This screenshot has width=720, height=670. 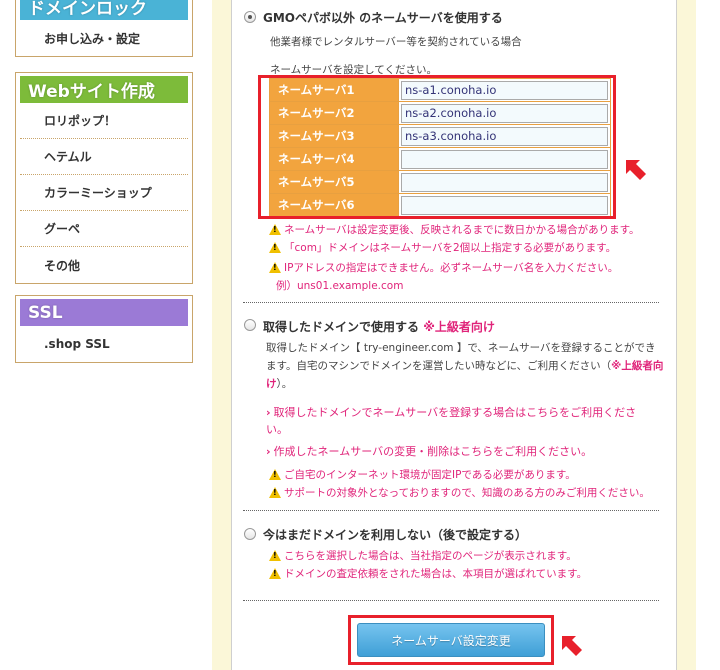 I want to click on sidebar-ssl: SSL .shop SSL, so click(x=104, y=329).